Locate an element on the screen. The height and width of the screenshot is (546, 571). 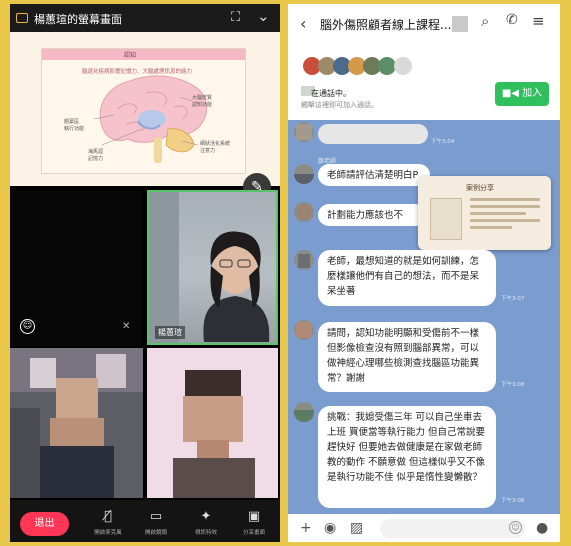
label-cortex: 大腦皮質 認知功能 is located at coordinates (202, 101).